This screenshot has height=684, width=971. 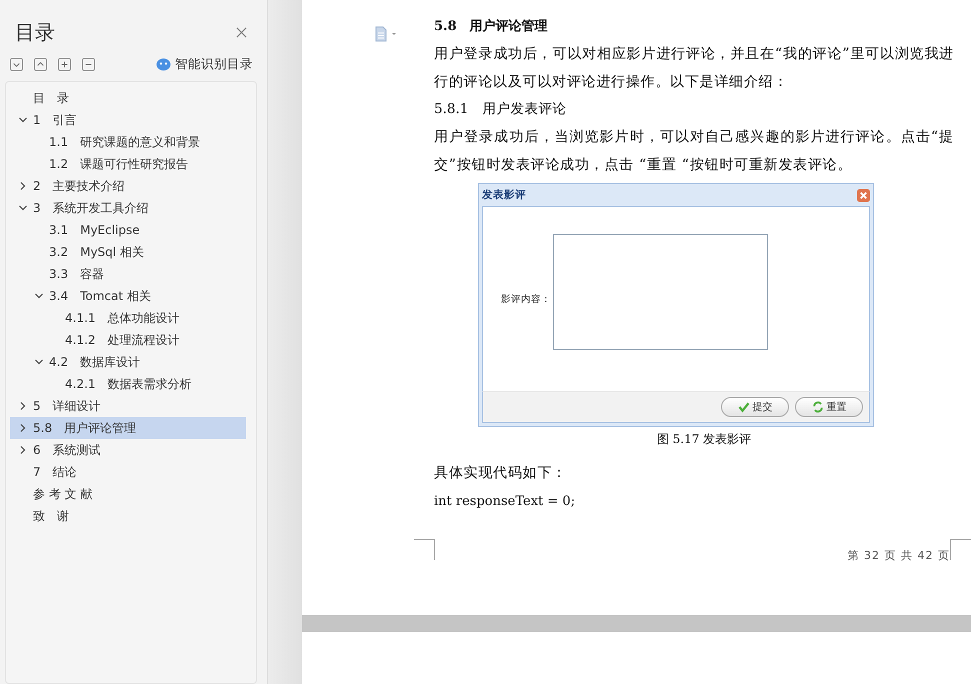 What do you see at coordinates (128, 472) in the screenshot?
I see `toc-item: 7 结论` at bounding box center [128, 472].